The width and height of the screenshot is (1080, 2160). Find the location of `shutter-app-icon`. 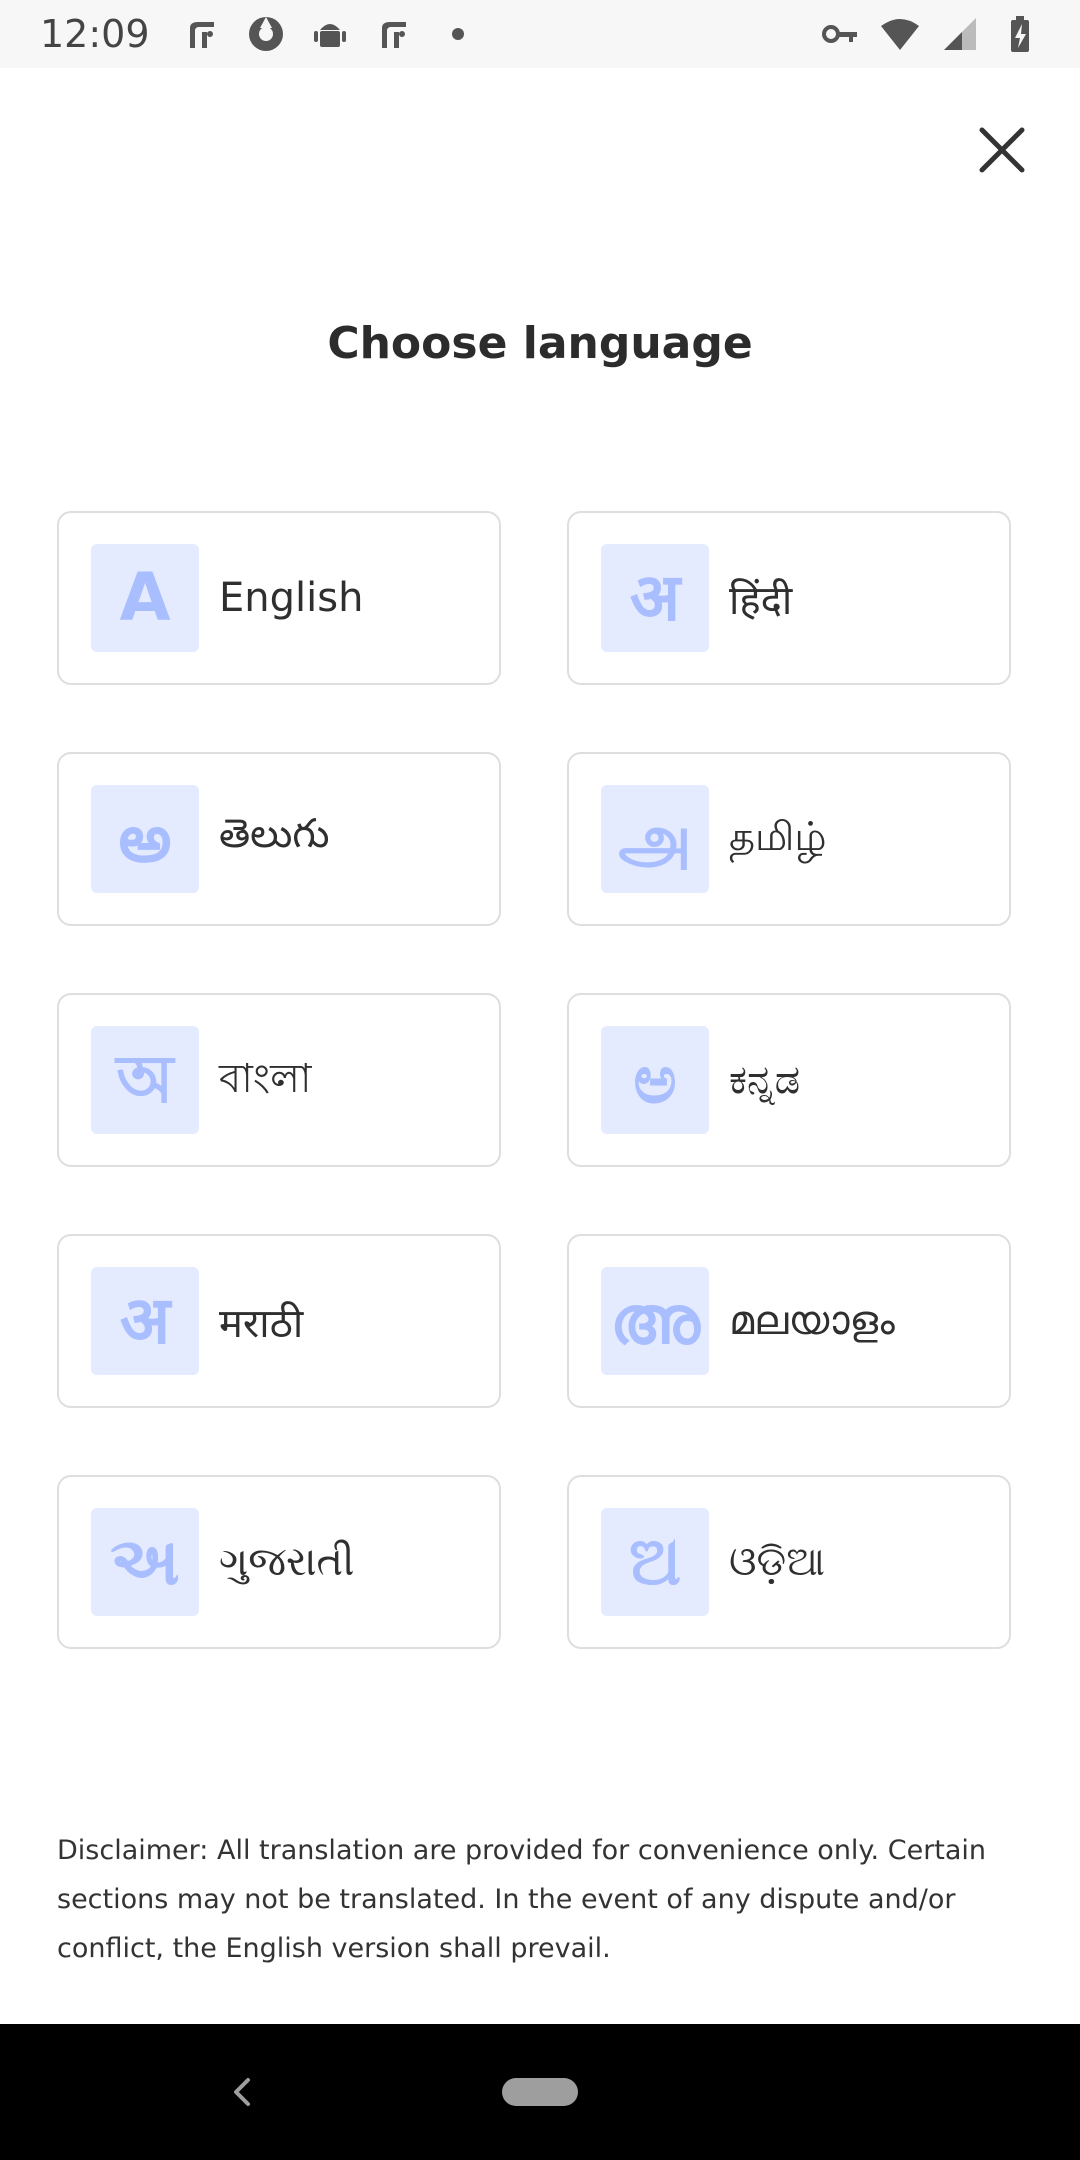

shutter-app-icon is located at coordinates (265, 34).